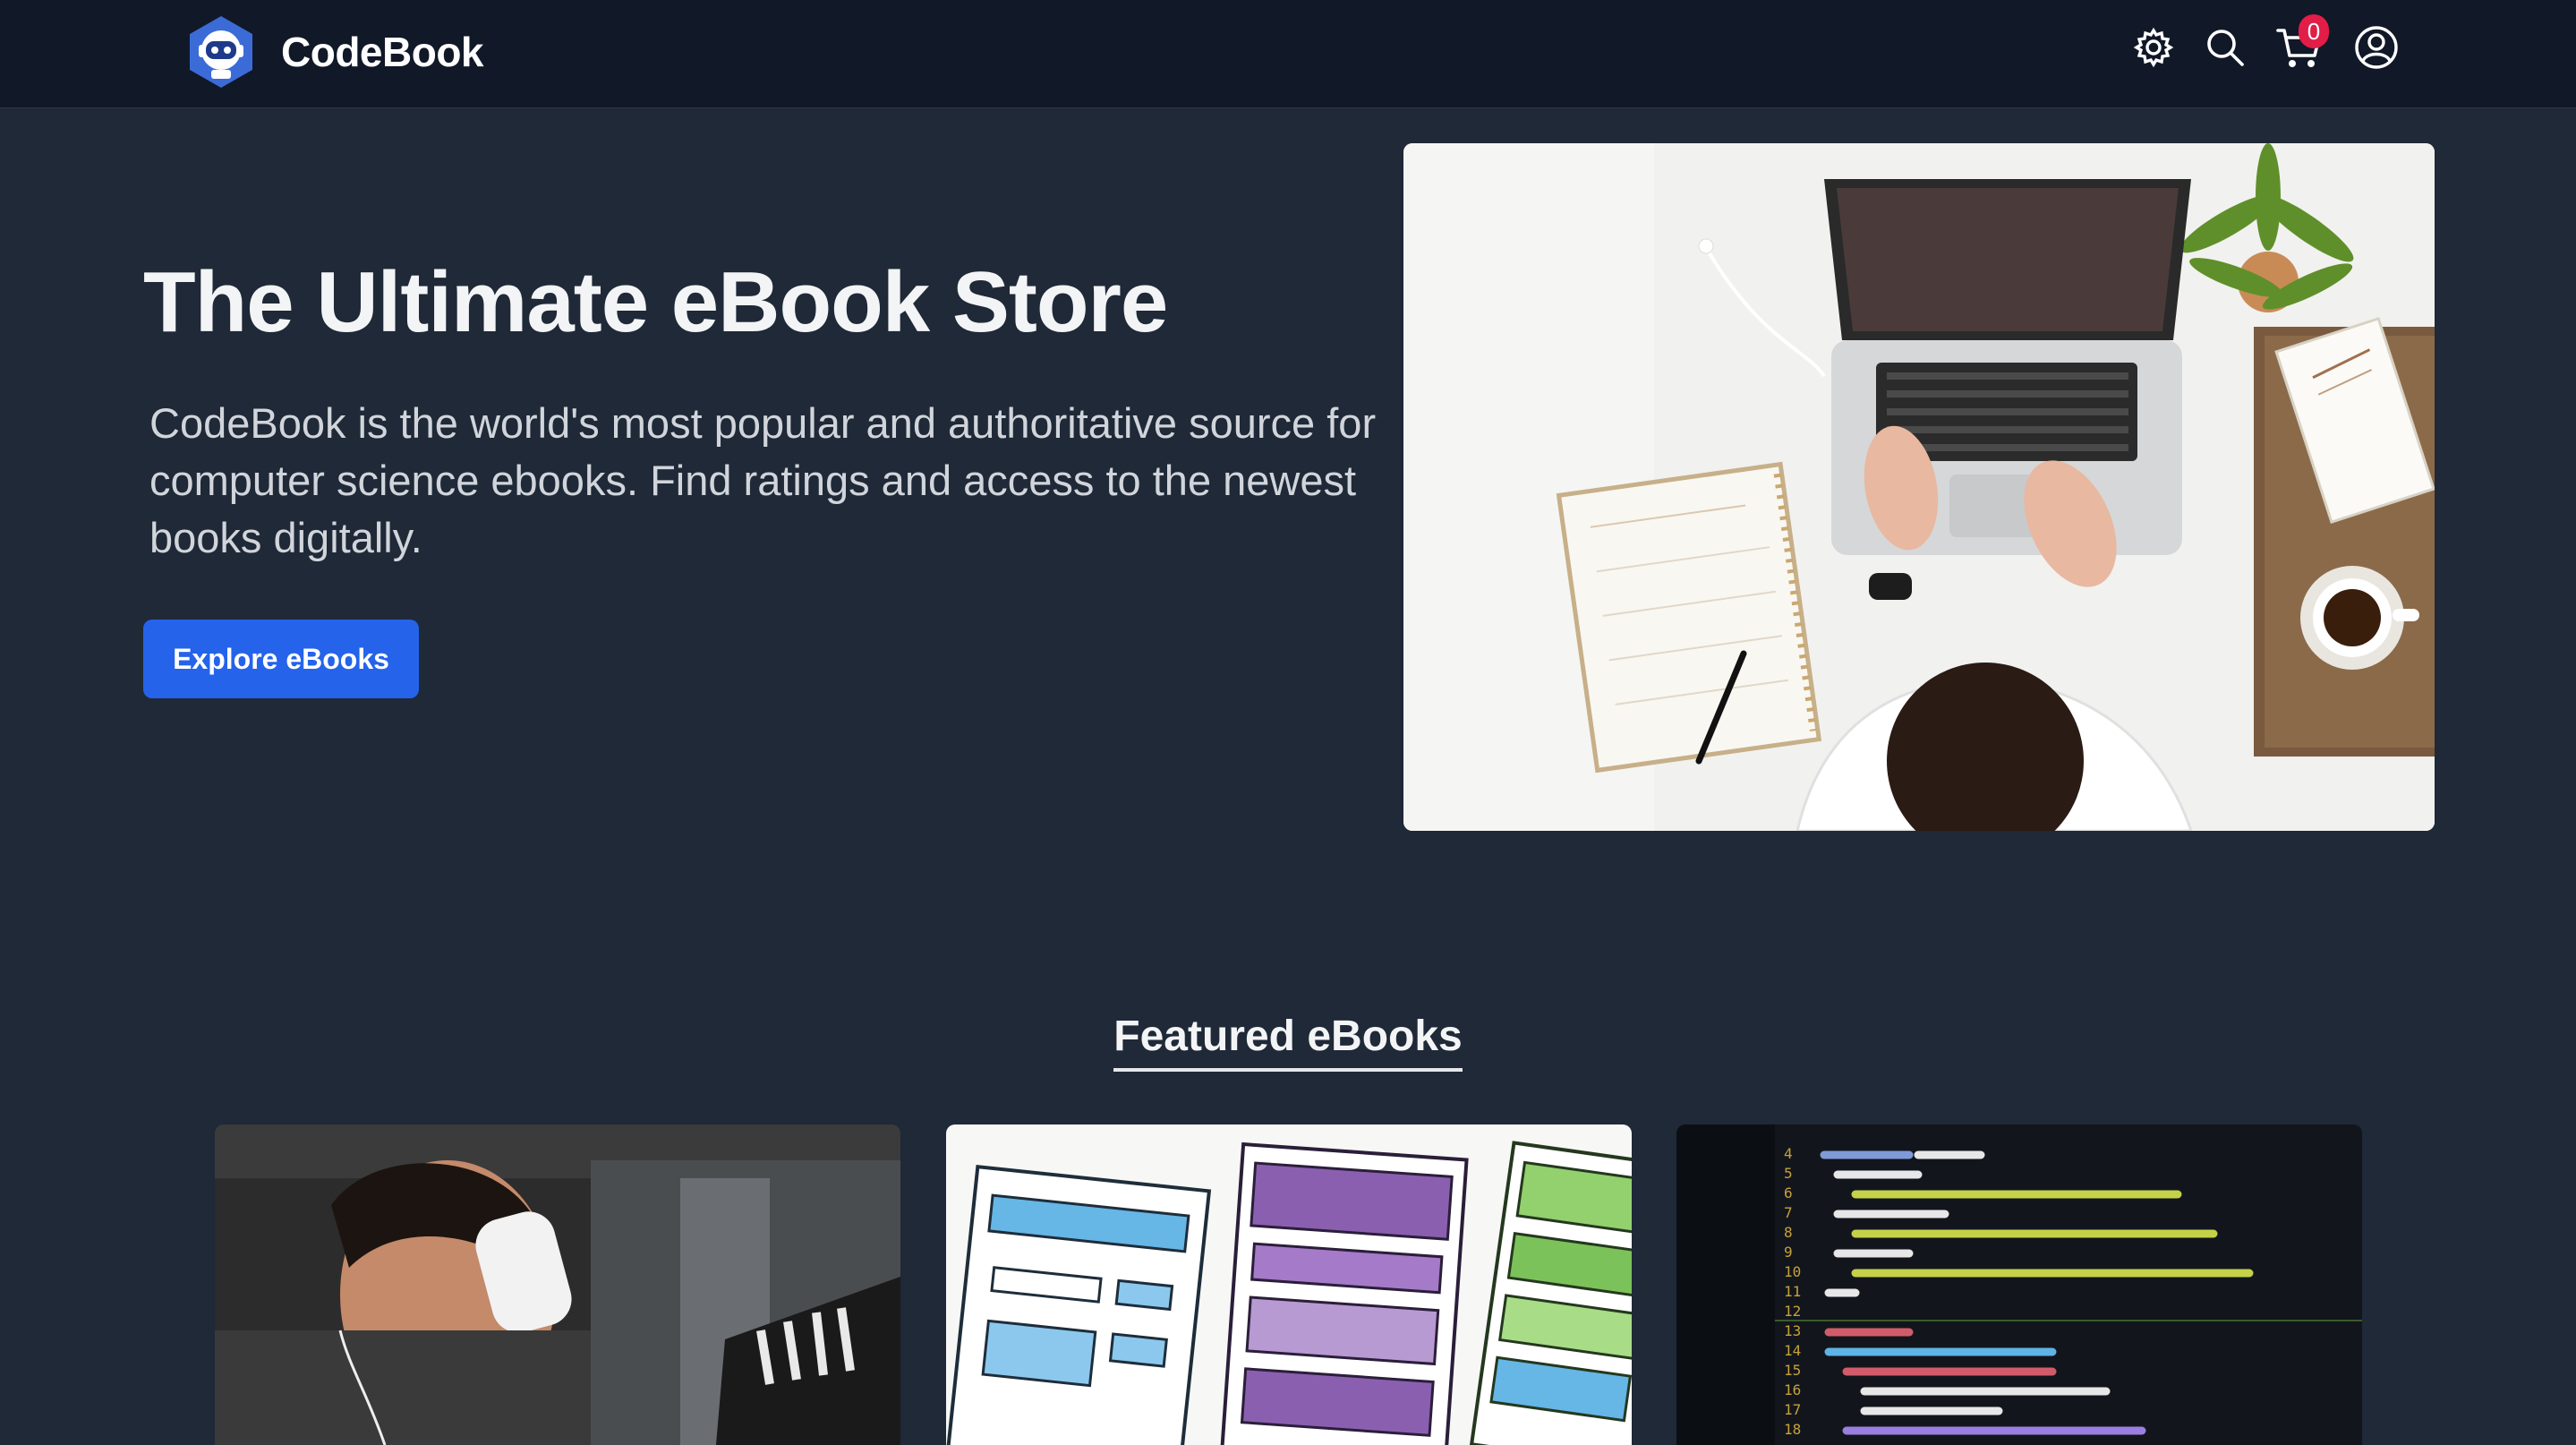  What do you see at coordinates (1792, 1389) in the screenshot?
I see `svg-text: 16` at bounding box center [1792, 1389].